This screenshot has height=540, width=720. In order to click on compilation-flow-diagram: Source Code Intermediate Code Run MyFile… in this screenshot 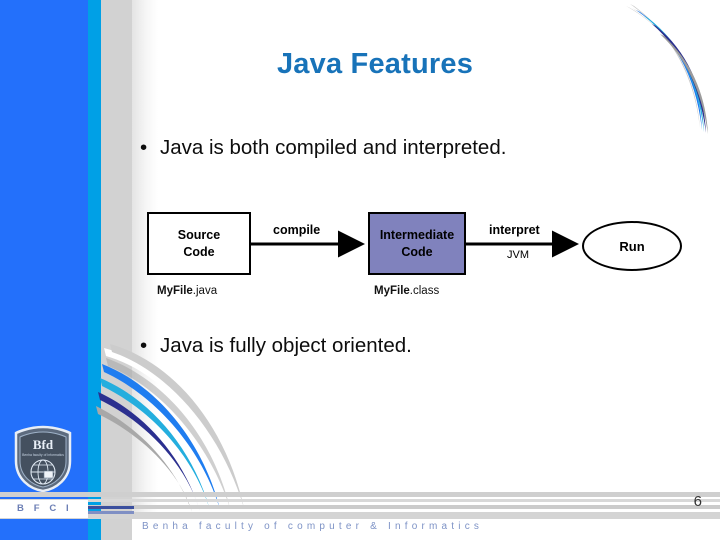, I will do `click(420, 255)`.